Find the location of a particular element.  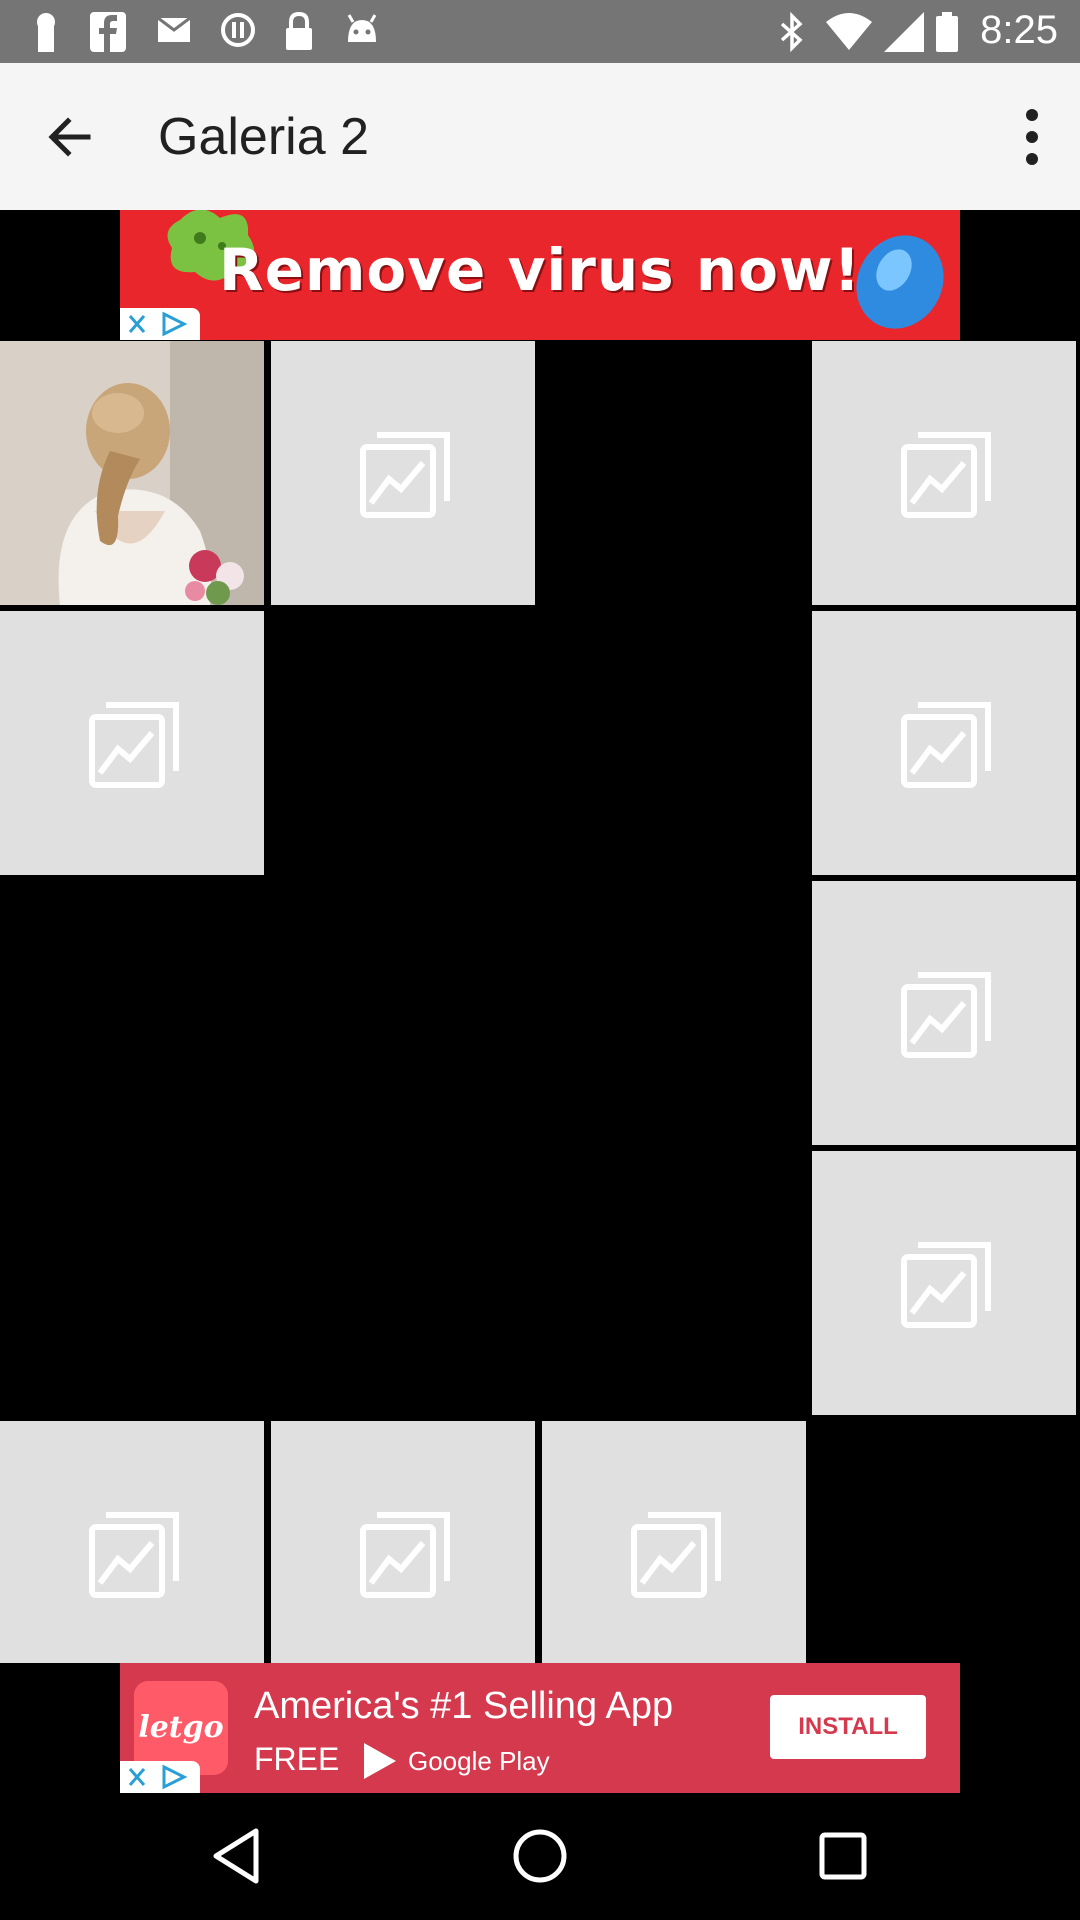

gallery-photo-tile is located at coordinates (132, 473).